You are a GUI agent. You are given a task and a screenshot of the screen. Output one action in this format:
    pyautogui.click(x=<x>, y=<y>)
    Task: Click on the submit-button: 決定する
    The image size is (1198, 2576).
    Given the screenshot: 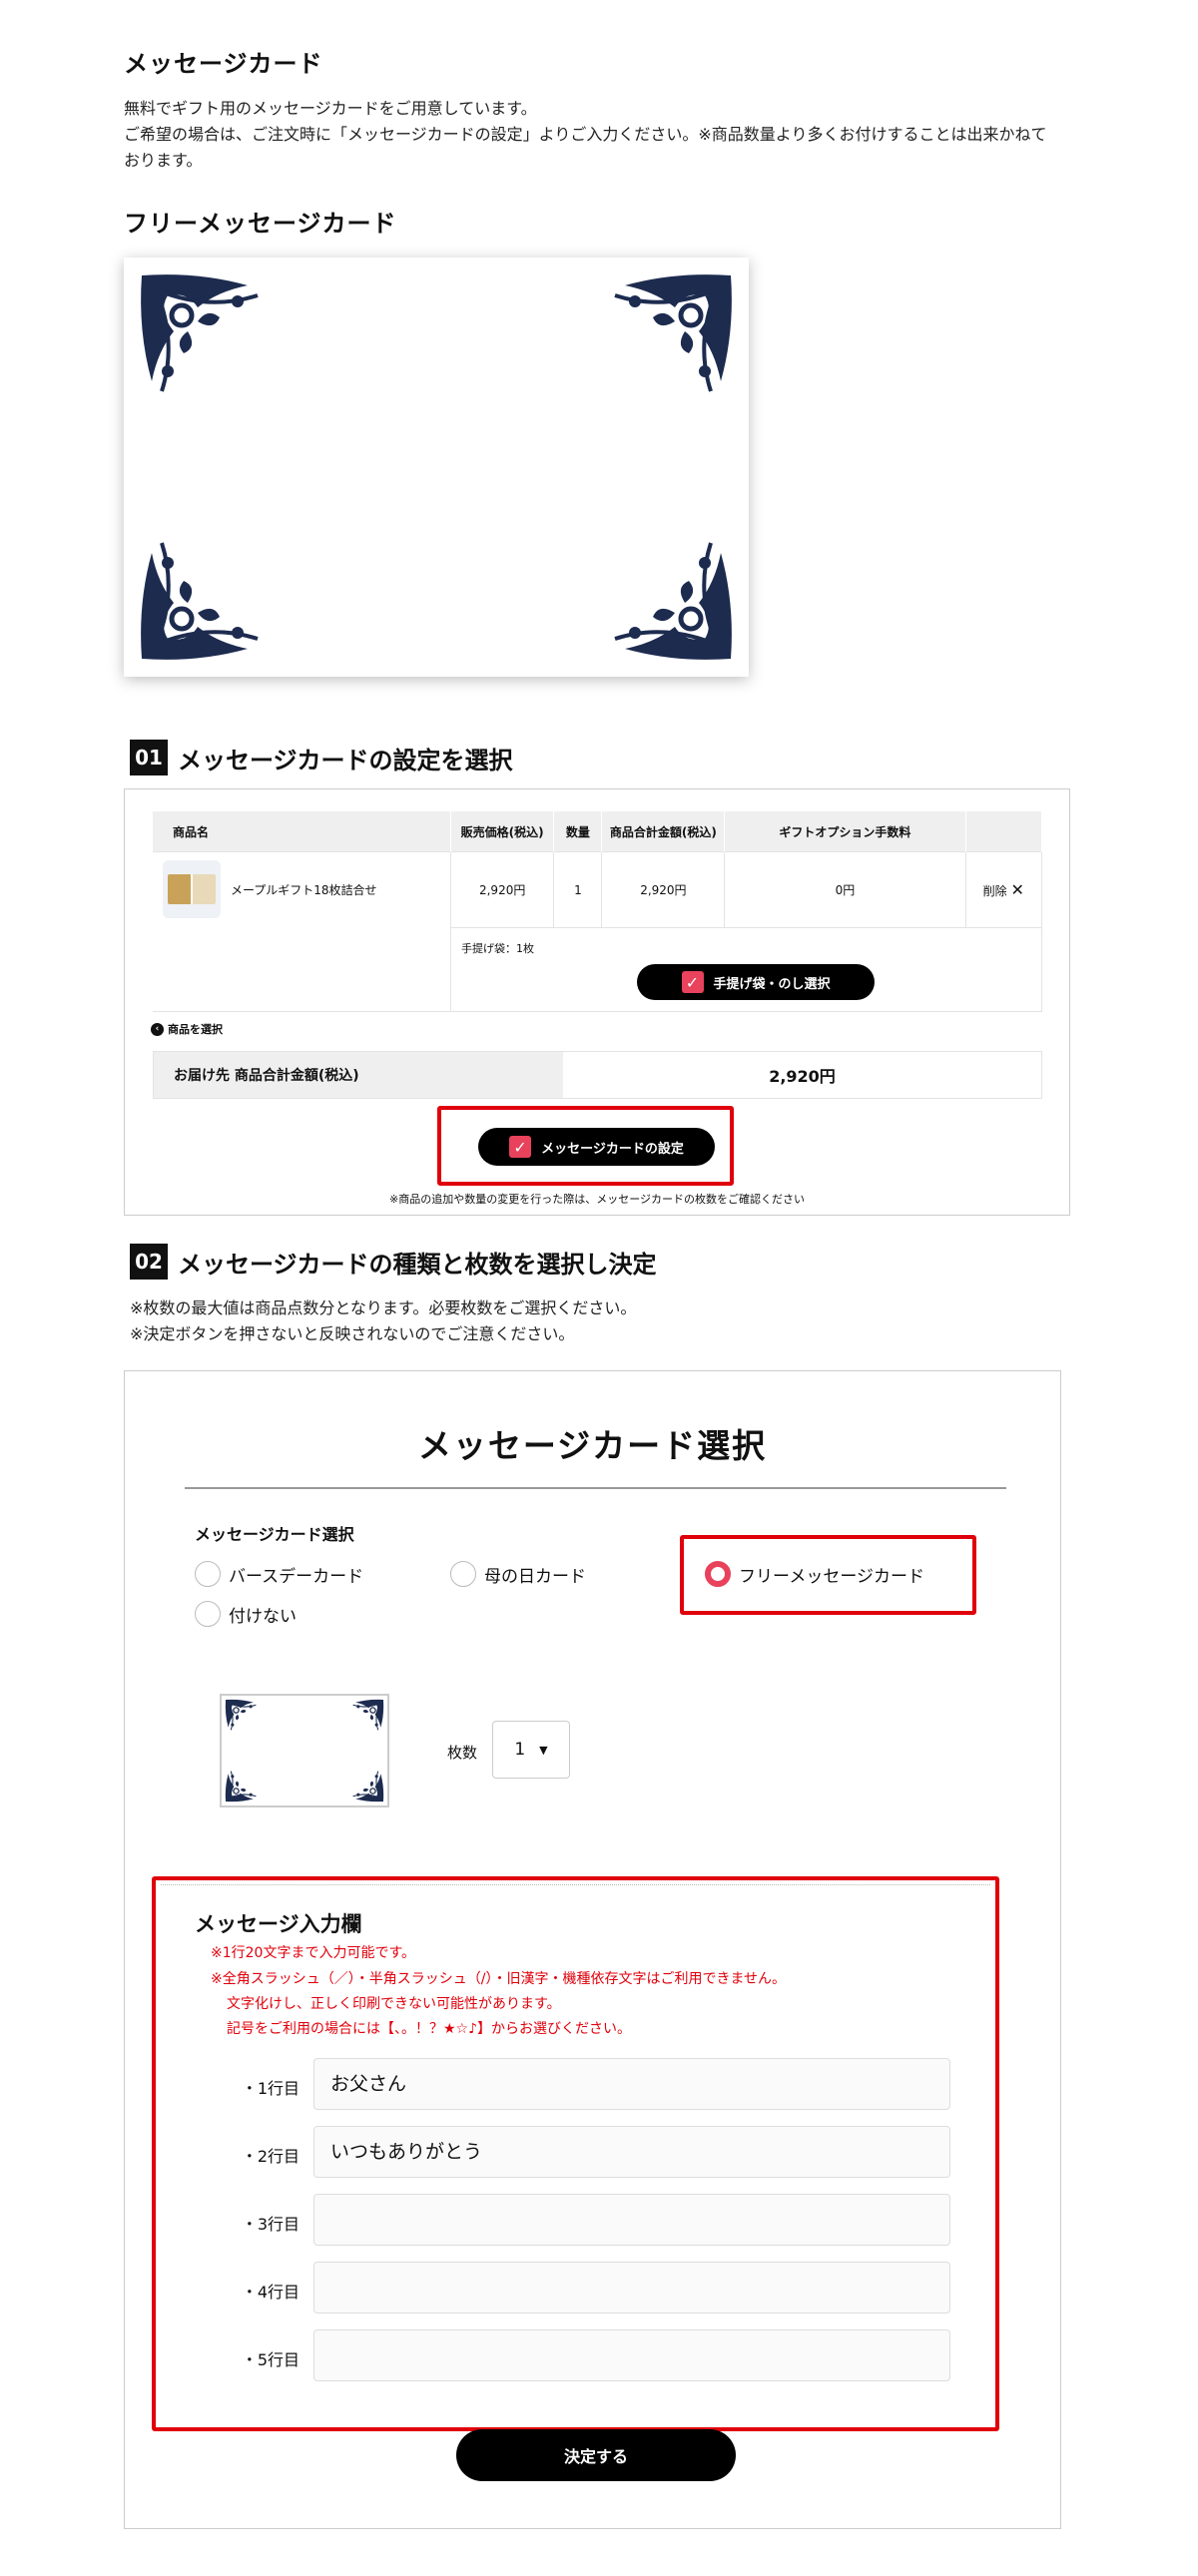 What is the action you would take?
    pyautogui.click(x=596, y=2455)
    